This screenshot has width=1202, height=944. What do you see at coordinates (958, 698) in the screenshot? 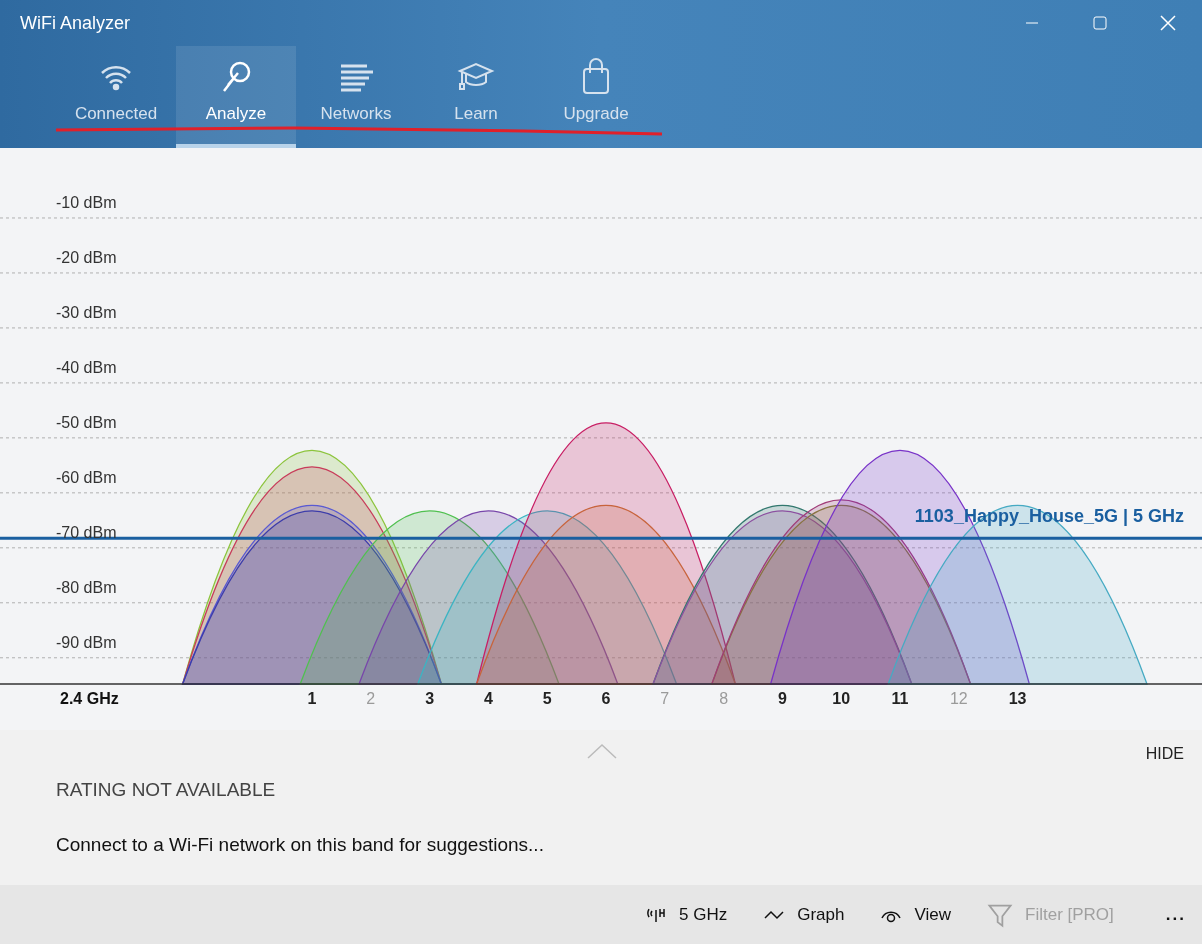
I see `channel-label: 12` at bounding box center [958, 698].